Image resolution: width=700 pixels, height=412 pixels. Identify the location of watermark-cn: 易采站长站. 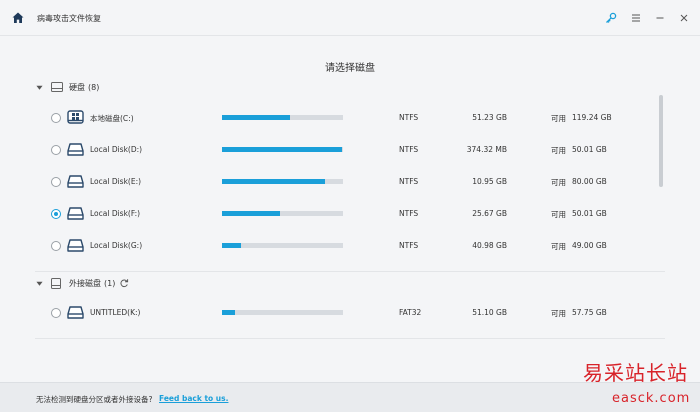
(635, 373).